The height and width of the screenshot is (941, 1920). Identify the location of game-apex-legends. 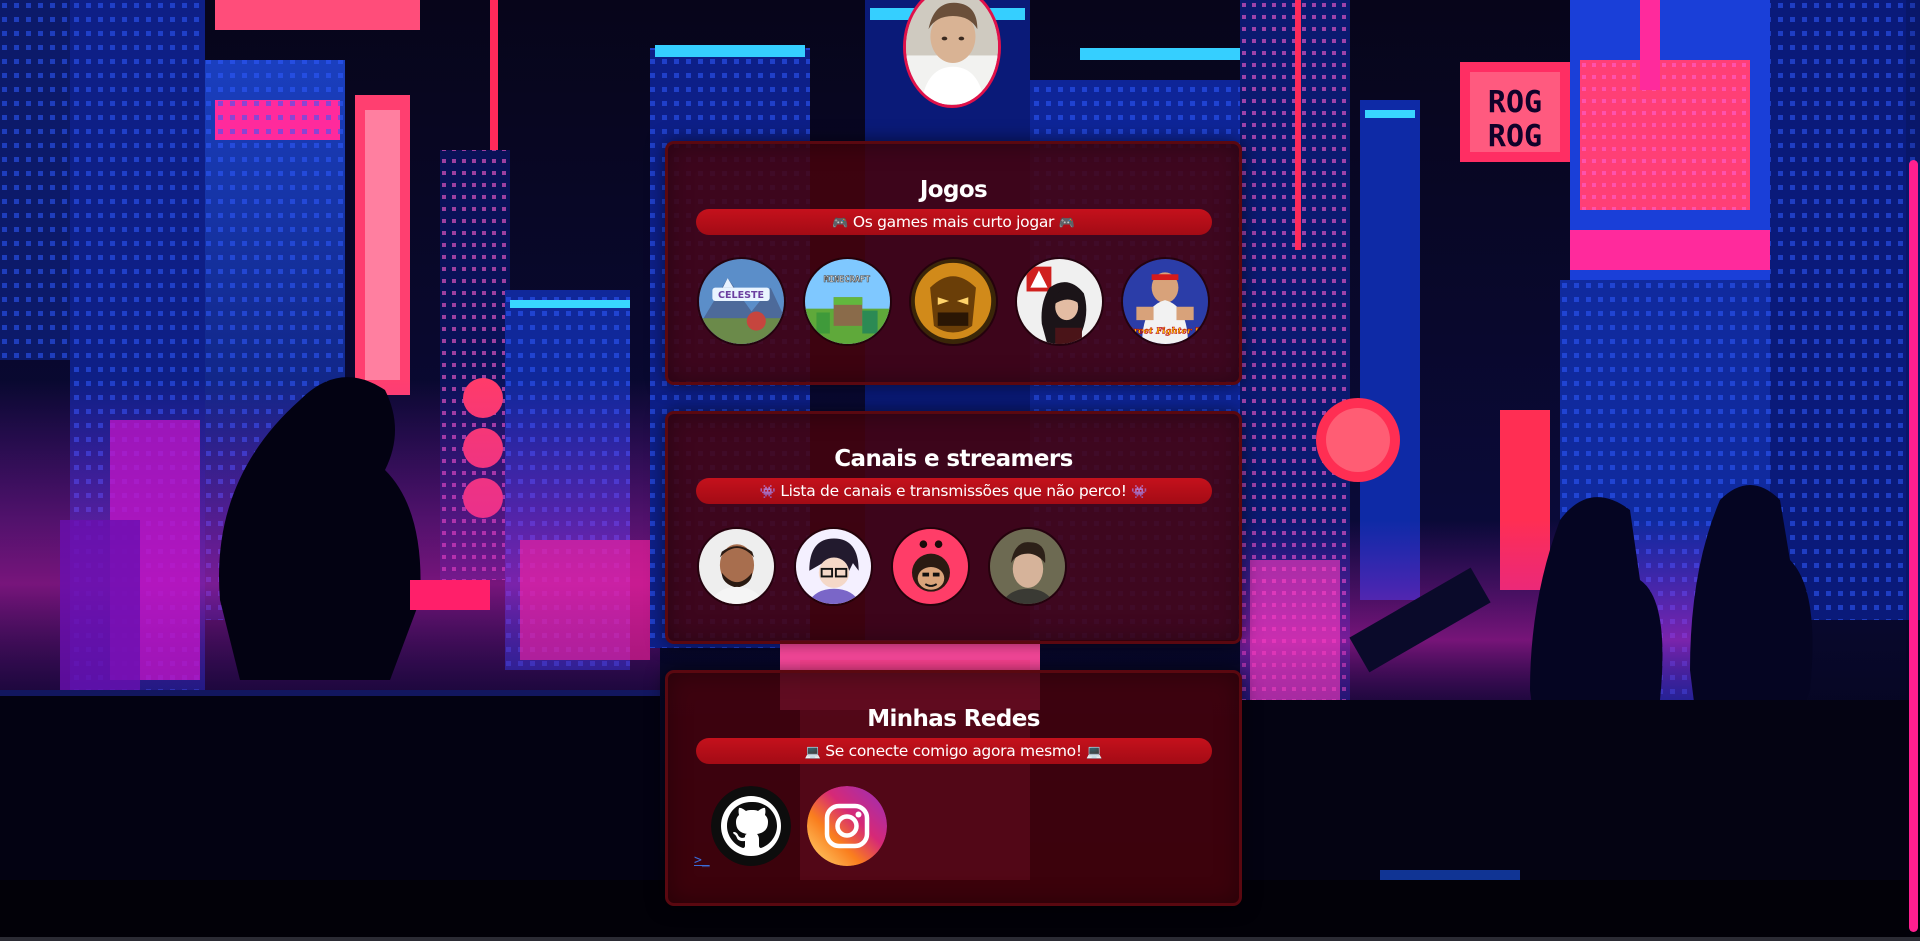
(1059, 301).